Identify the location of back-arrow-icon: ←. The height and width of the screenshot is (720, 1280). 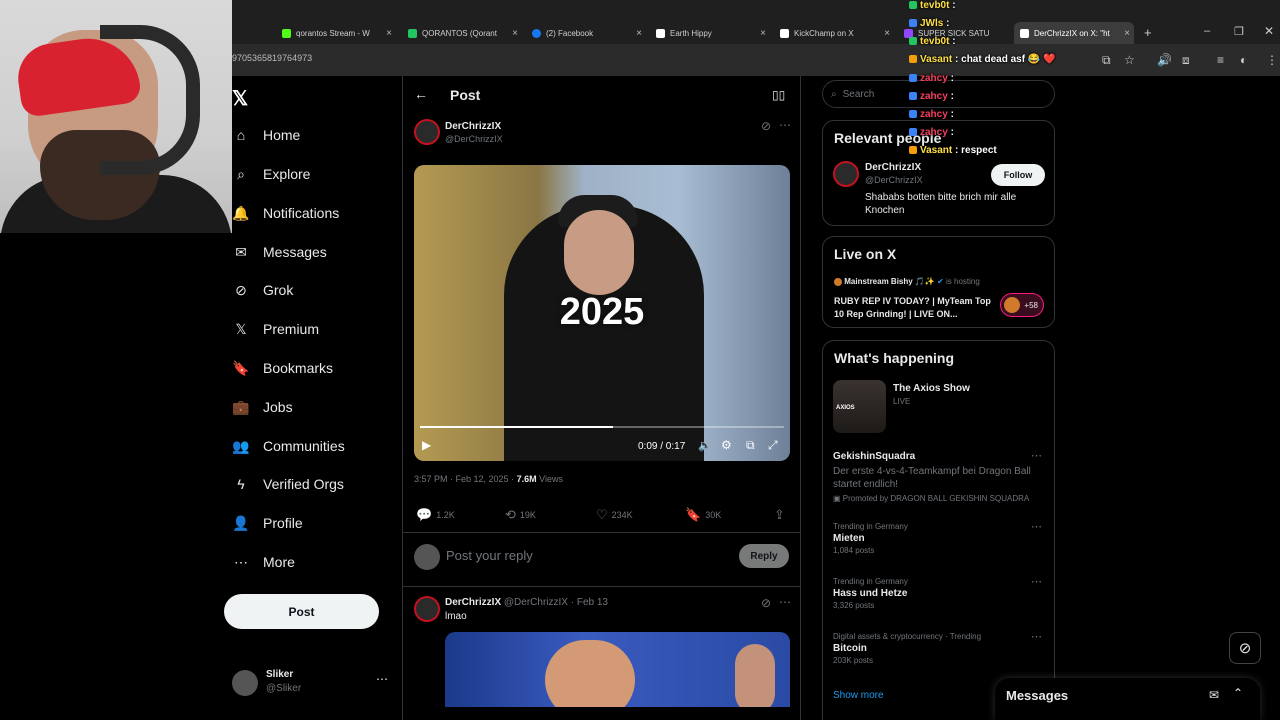
(421, 94).